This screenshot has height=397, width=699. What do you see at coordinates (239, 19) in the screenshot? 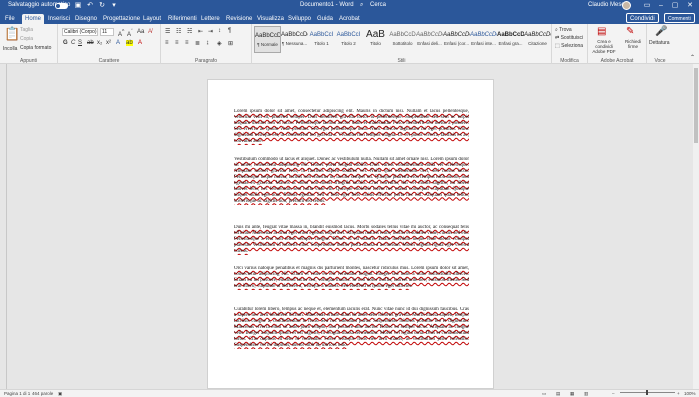
I see `tab-review: Revisione` at bounding box center [239, 19].